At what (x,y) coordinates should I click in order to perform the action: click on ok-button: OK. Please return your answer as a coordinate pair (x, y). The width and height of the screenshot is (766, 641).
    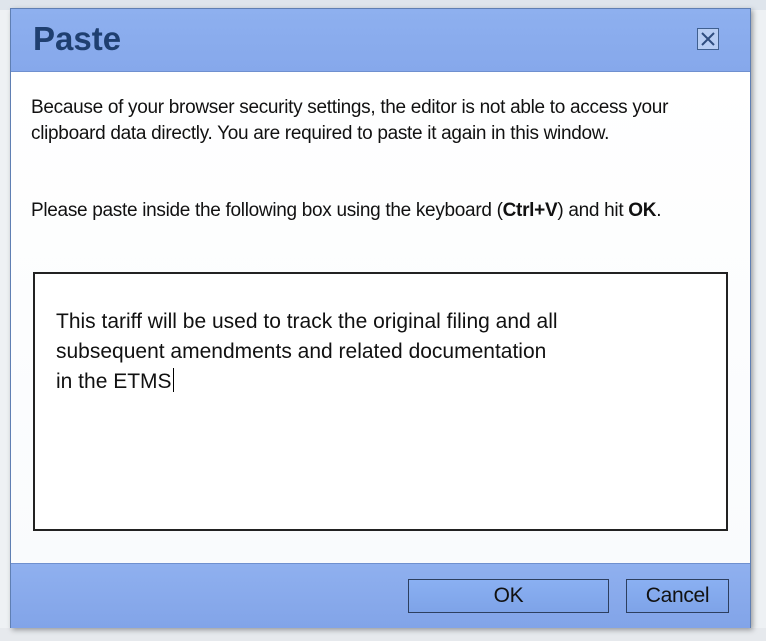
    Looking at the image, I should click on (508, 596).